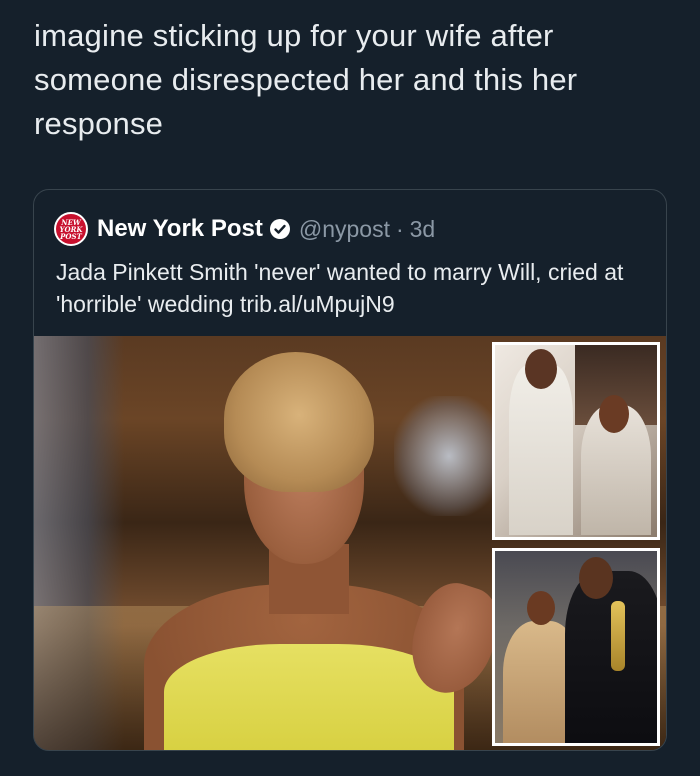  I want to click on verified-badge-icon, so click(279, 229).